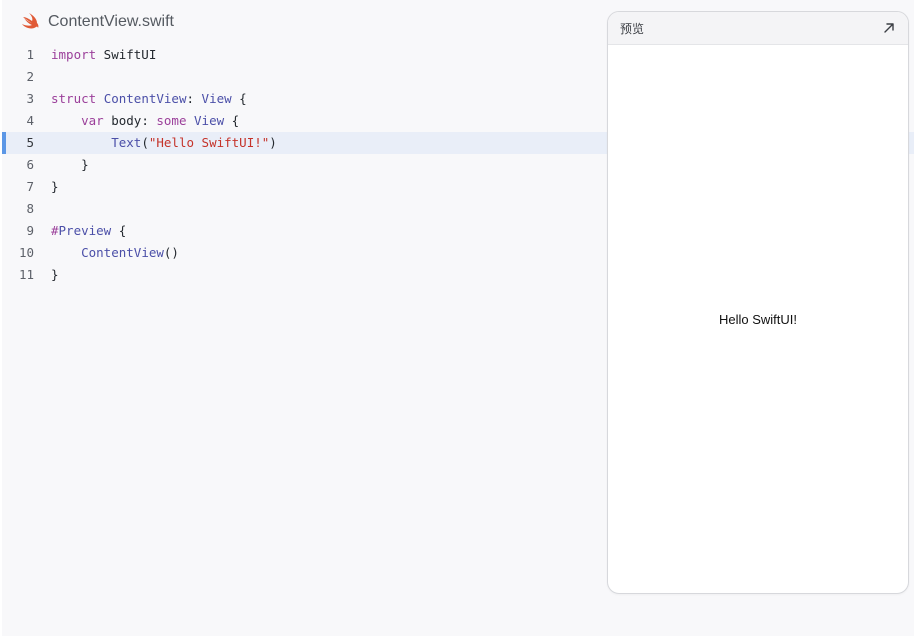 The image size is (914, 636). Describe the element at coordinates (149, 98) in the screenshot. I see `code-text: struct ContentView: View {` at that location.